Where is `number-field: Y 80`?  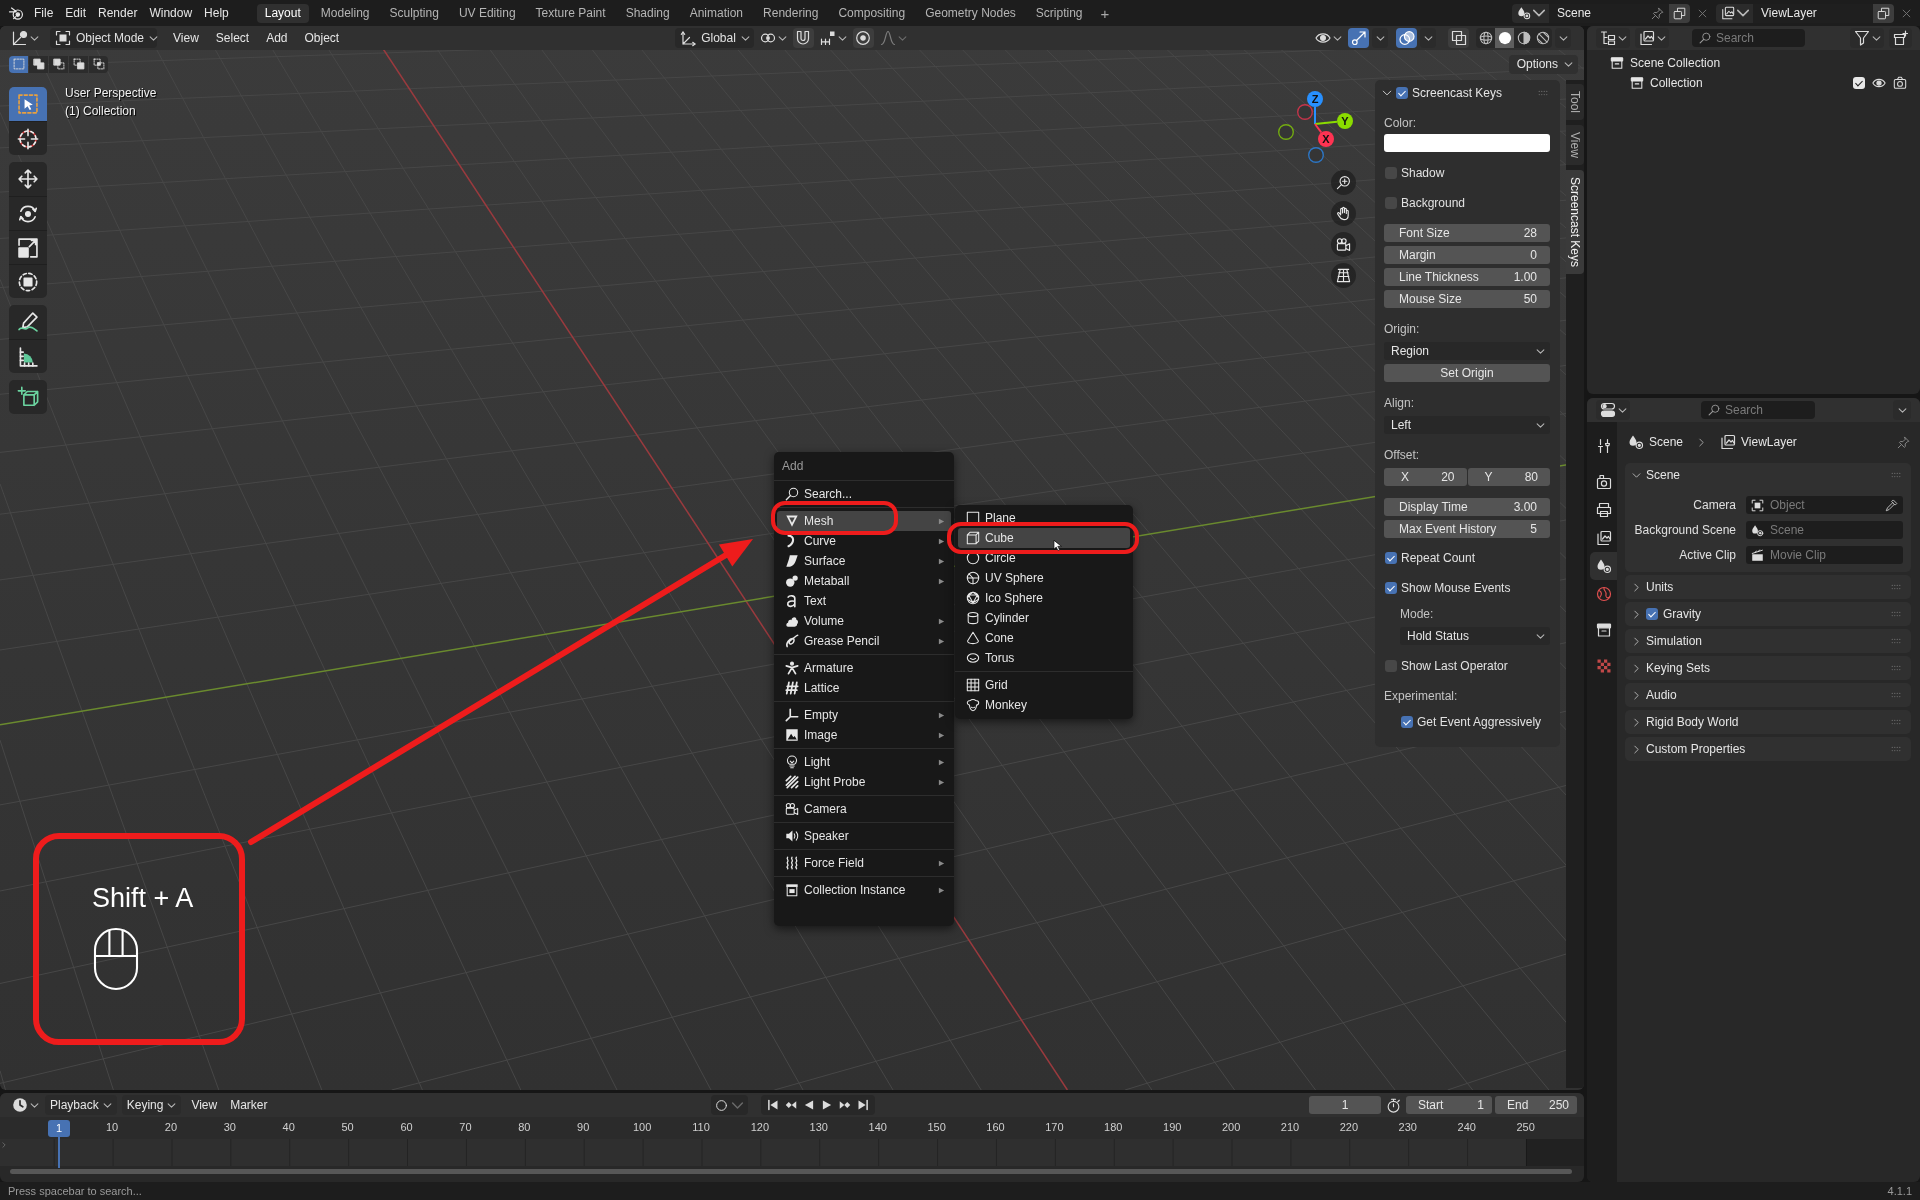 number-field: Y 80 is located at coordinates (1508, 477).